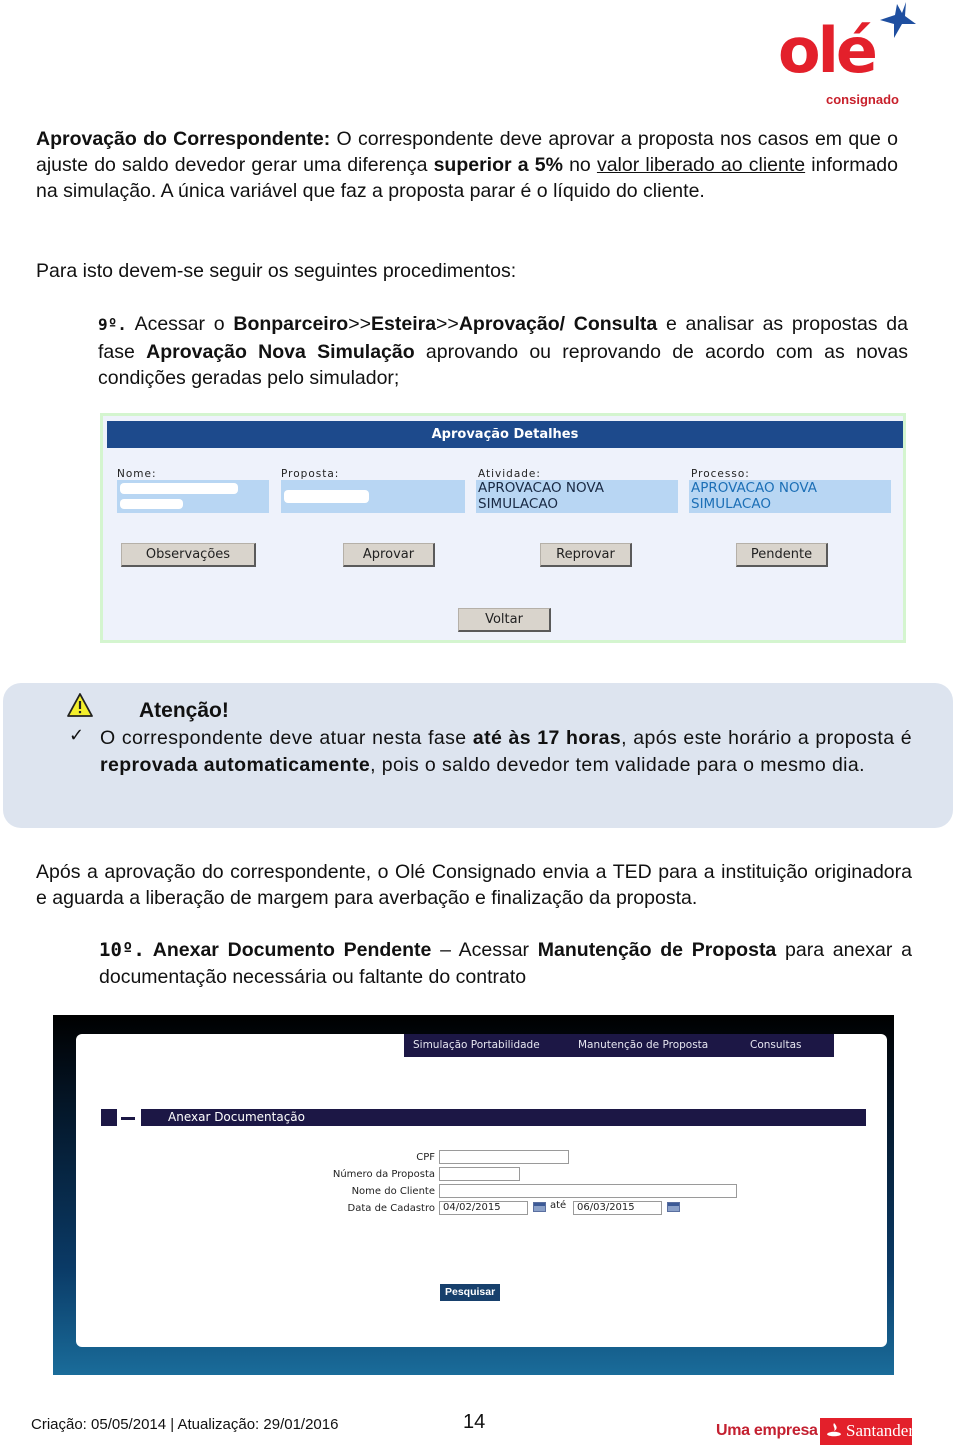  I want to click on intro-highlight: superior a 5%, so click(498, 165).